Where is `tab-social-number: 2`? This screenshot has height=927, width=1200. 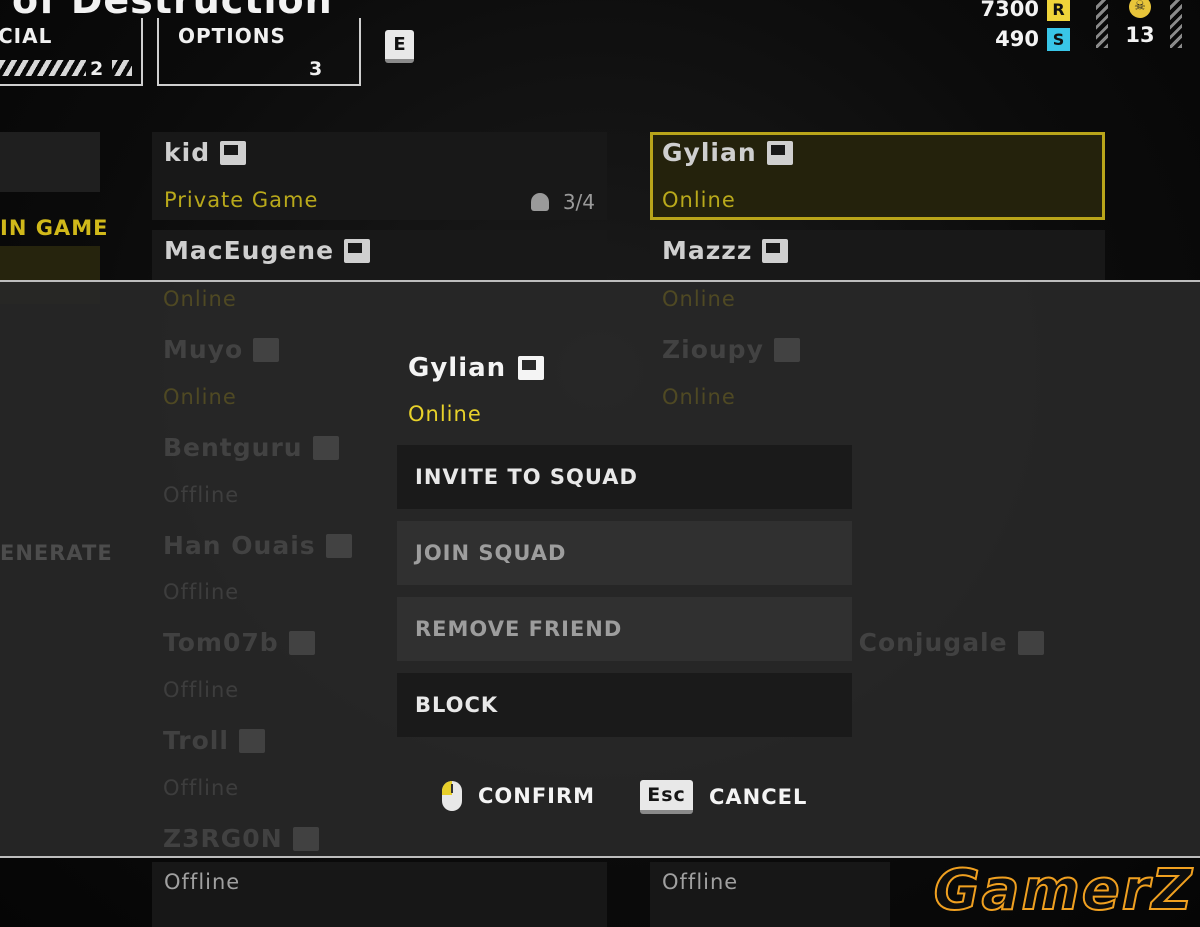
tab-social-number: 2 is located at coordinates (97, 69).